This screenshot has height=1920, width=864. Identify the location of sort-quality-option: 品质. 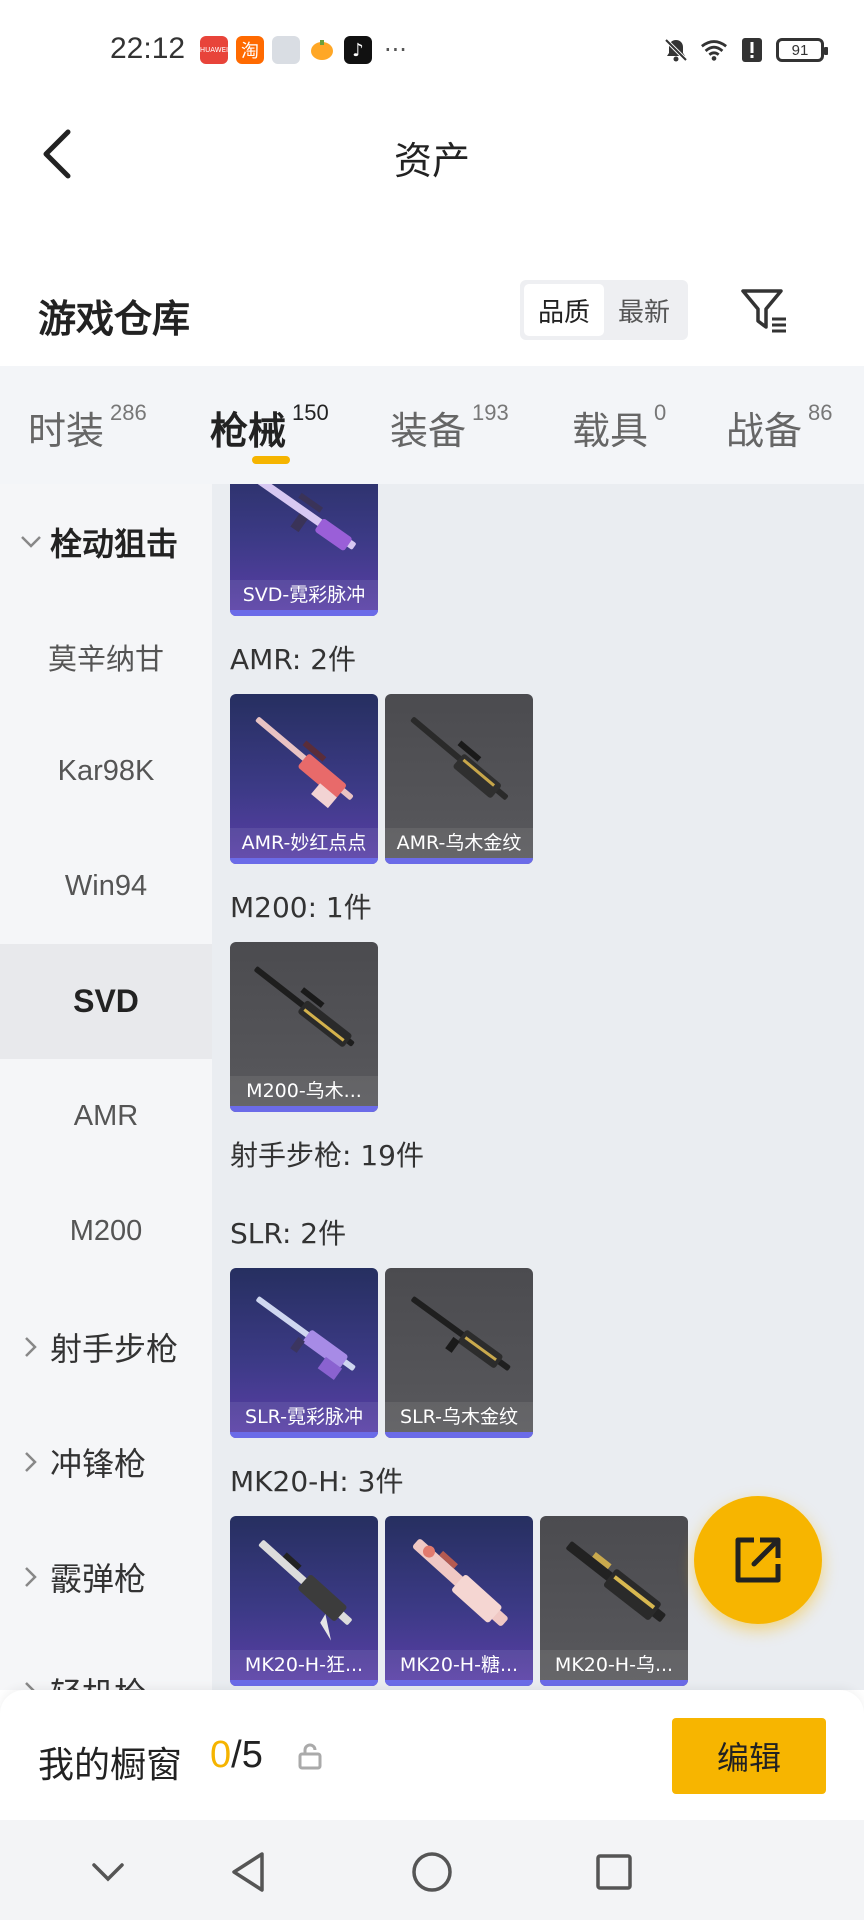
(564, 310).